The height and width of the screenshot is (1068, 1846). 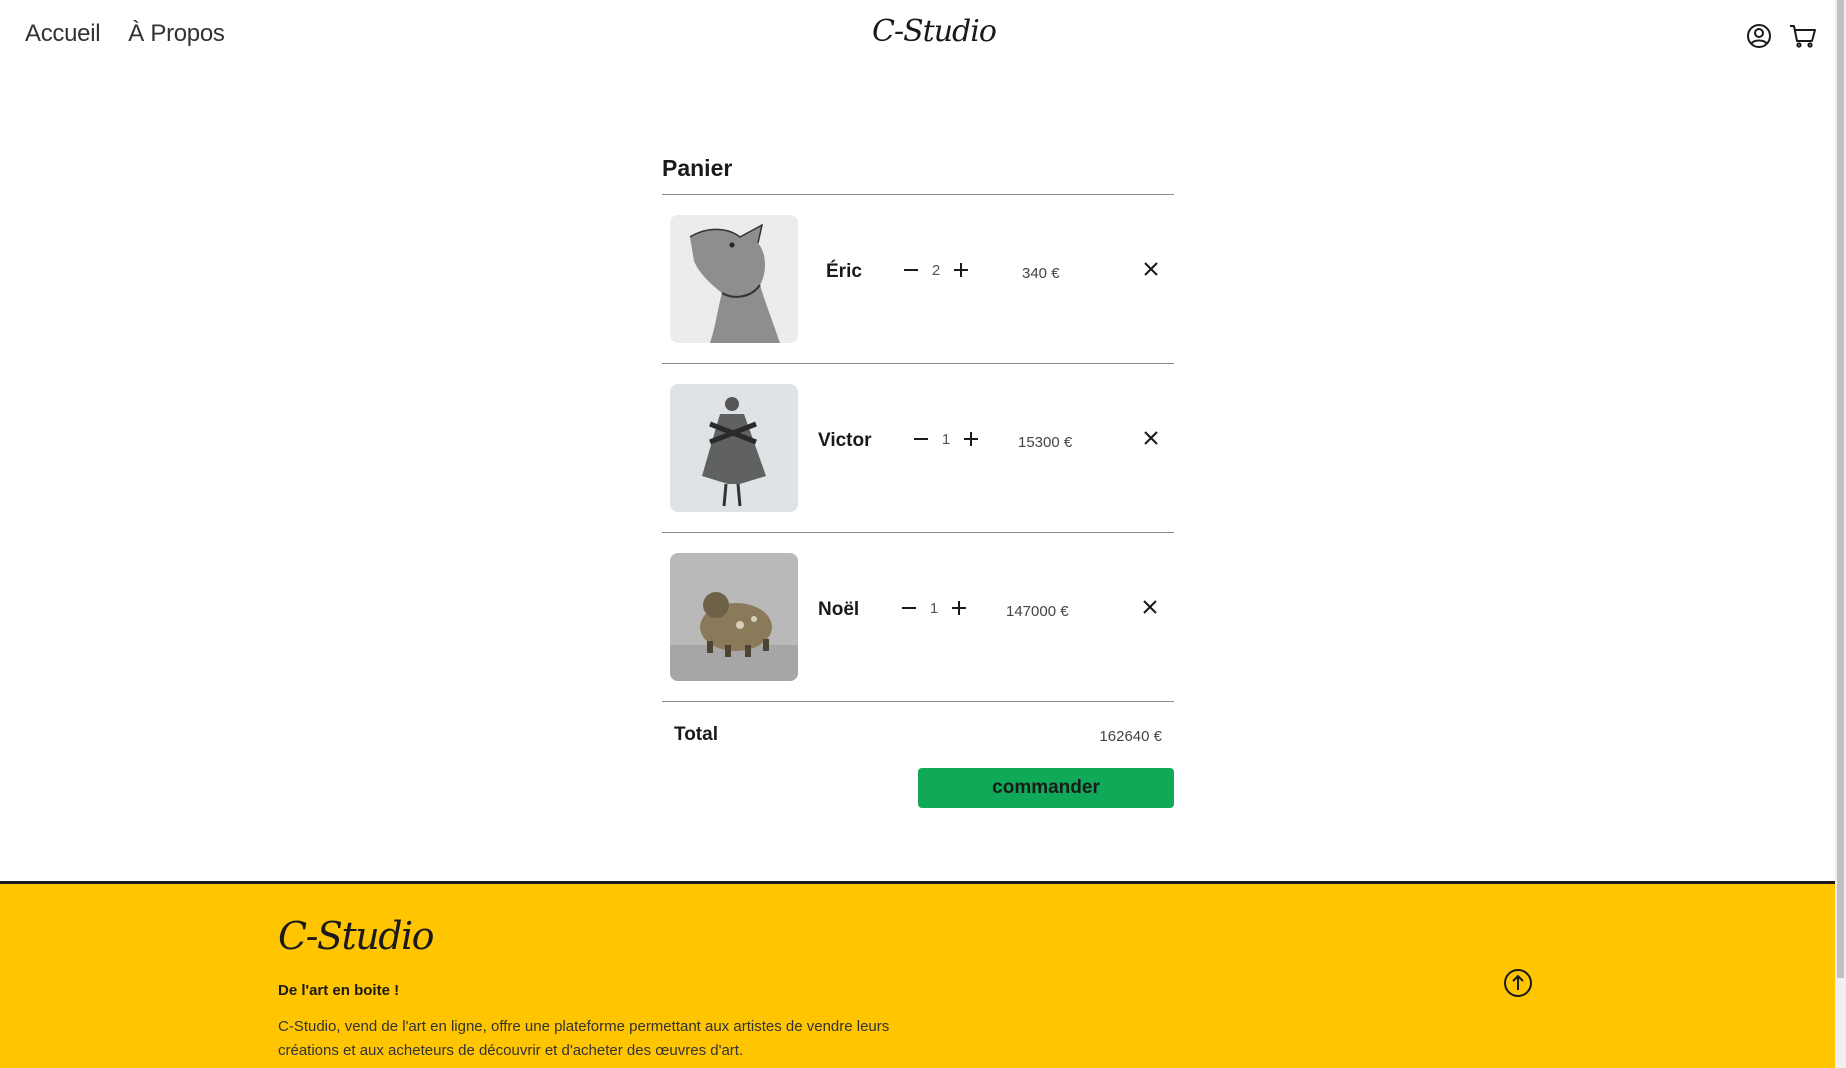 I want to click on scroll-to-top-button, so click(x=1518, y=983).